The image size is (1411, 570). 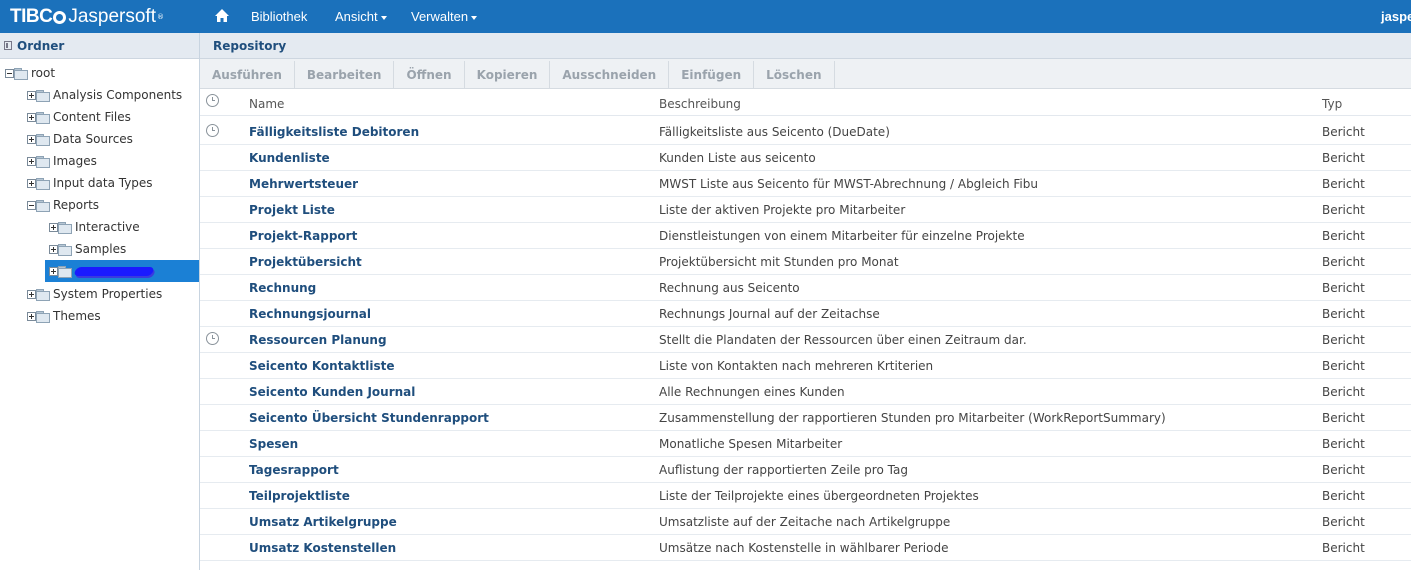 What do you see at coordinates (31, 16) in the screenshot?
I see `logo-brand-text: TIBC` at bounding box center [31, 16].